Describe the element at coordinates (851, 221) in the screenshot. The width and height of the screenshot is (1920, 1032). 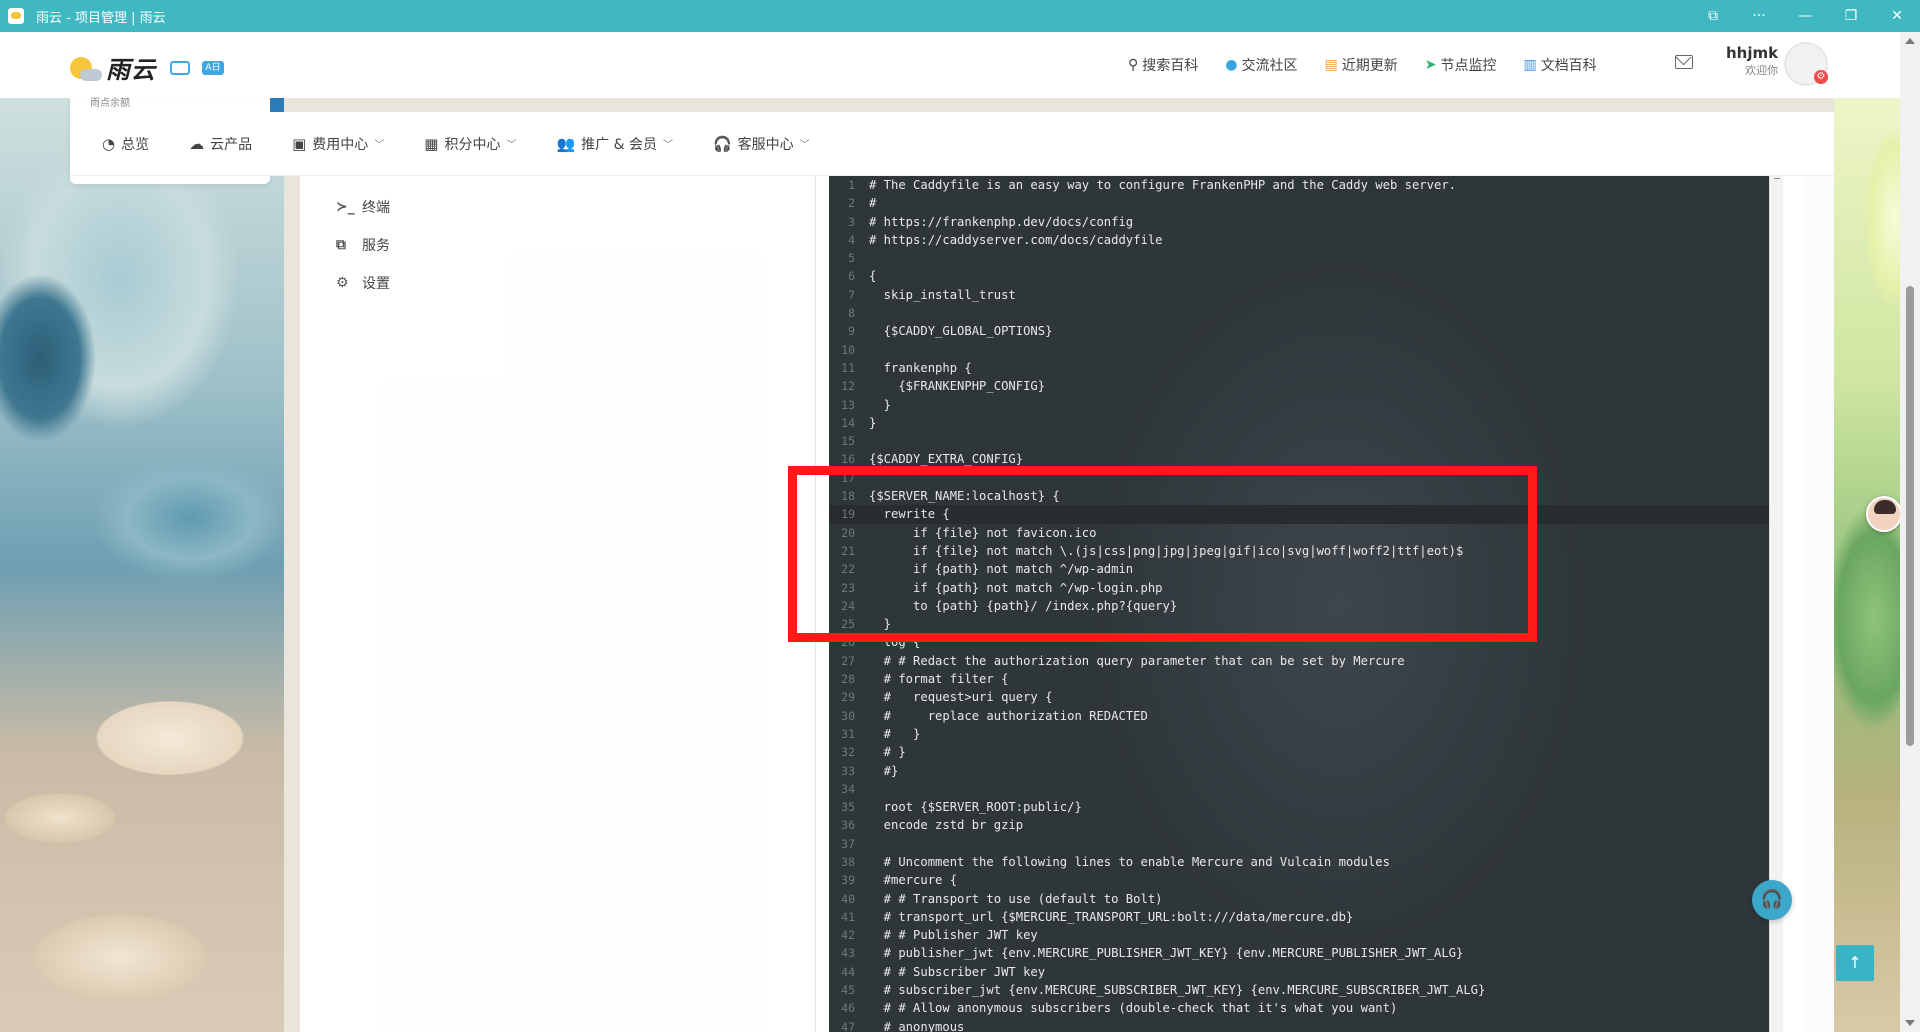
I see `line-number: 3` at that location.